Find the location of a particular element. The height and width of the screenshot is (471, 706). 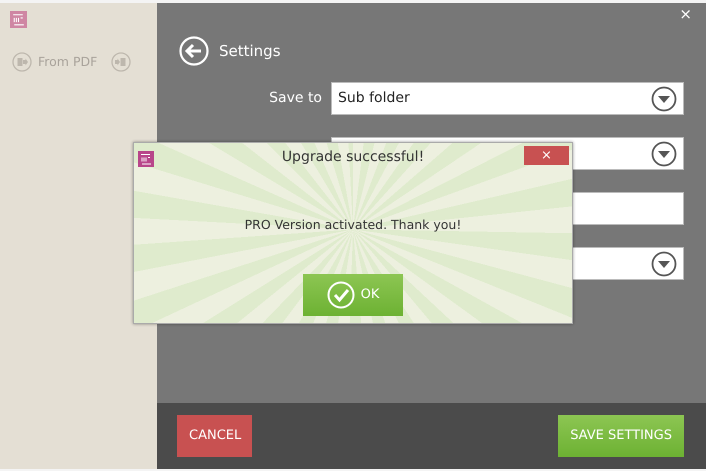

ok-button: OK is located at coordinates (353, 295).